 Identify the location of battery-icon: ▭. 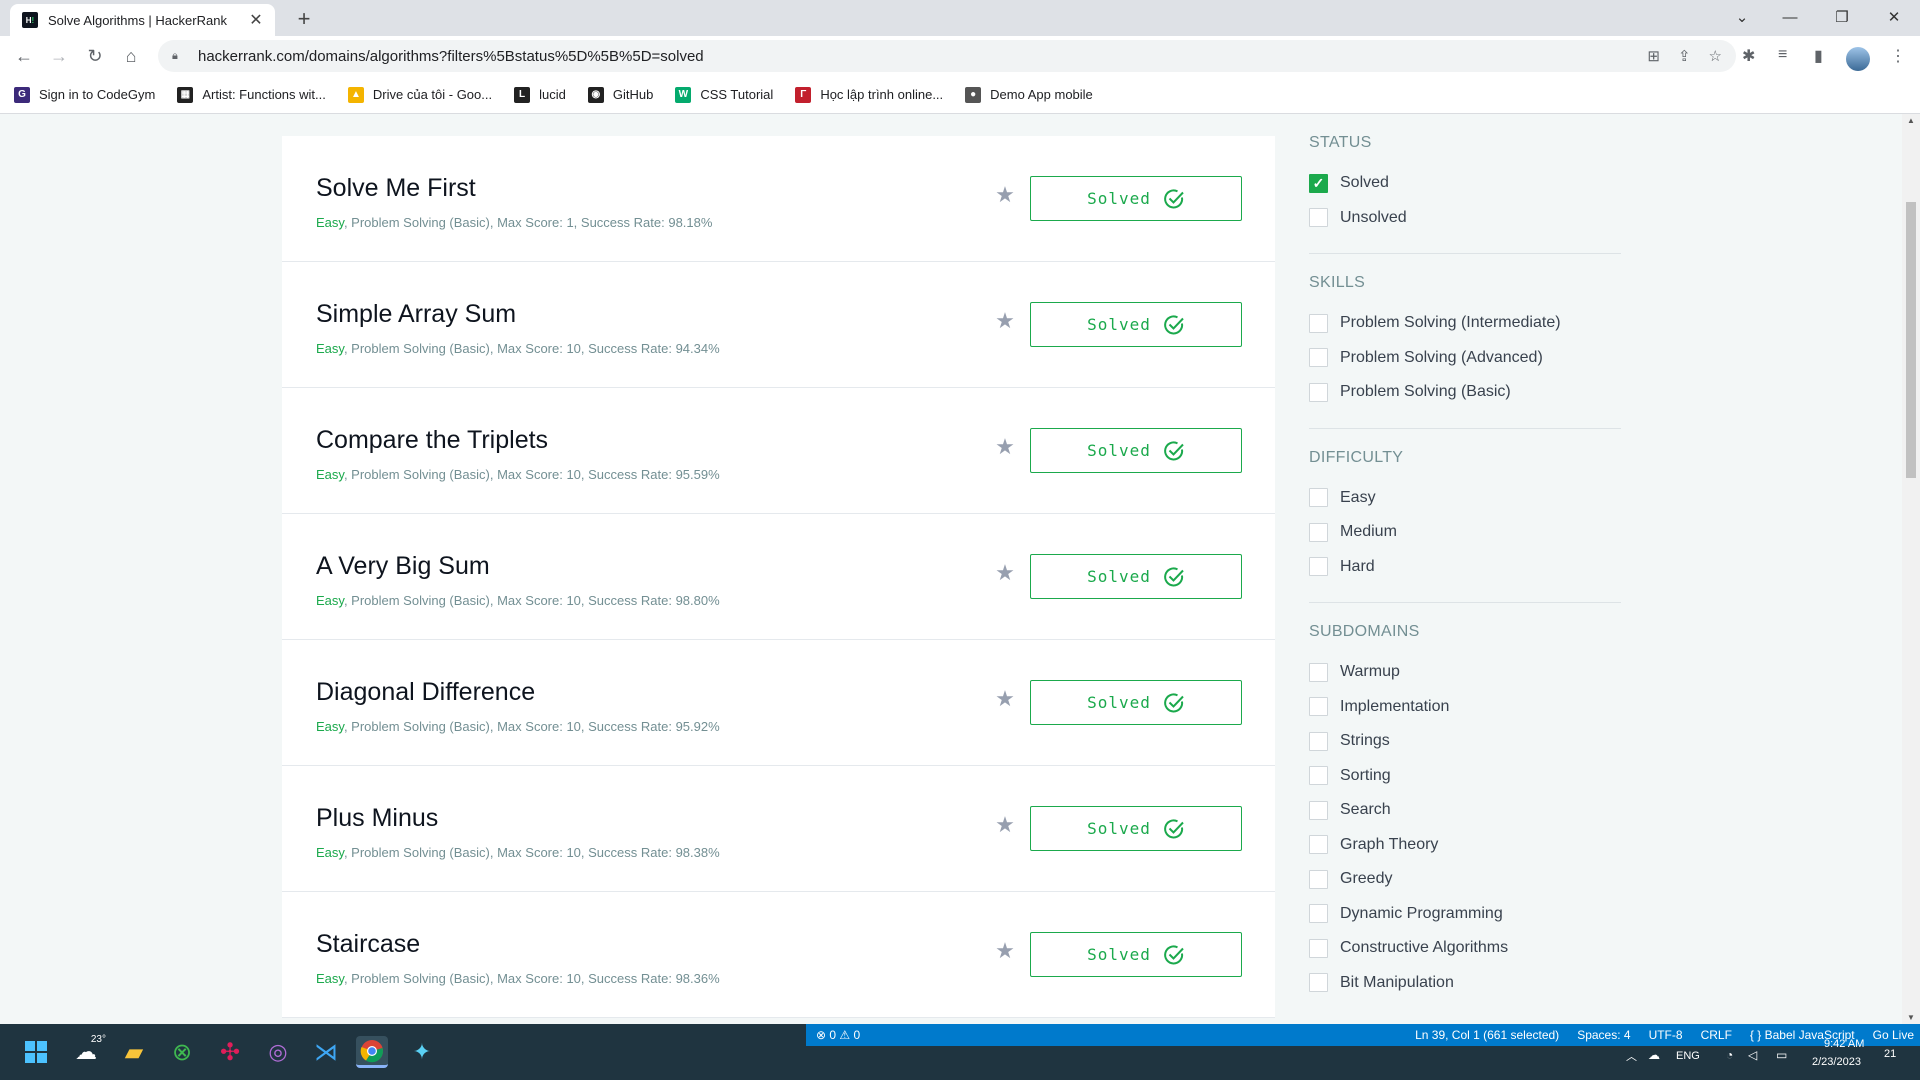
(1781, 1055).